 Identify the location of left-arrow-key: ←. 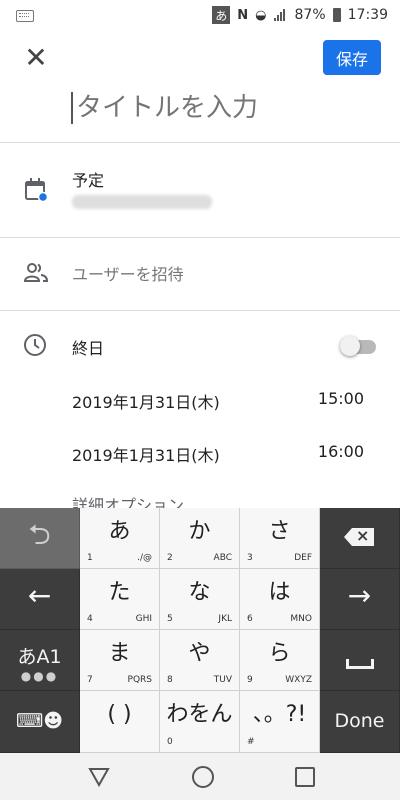
(40, 599).